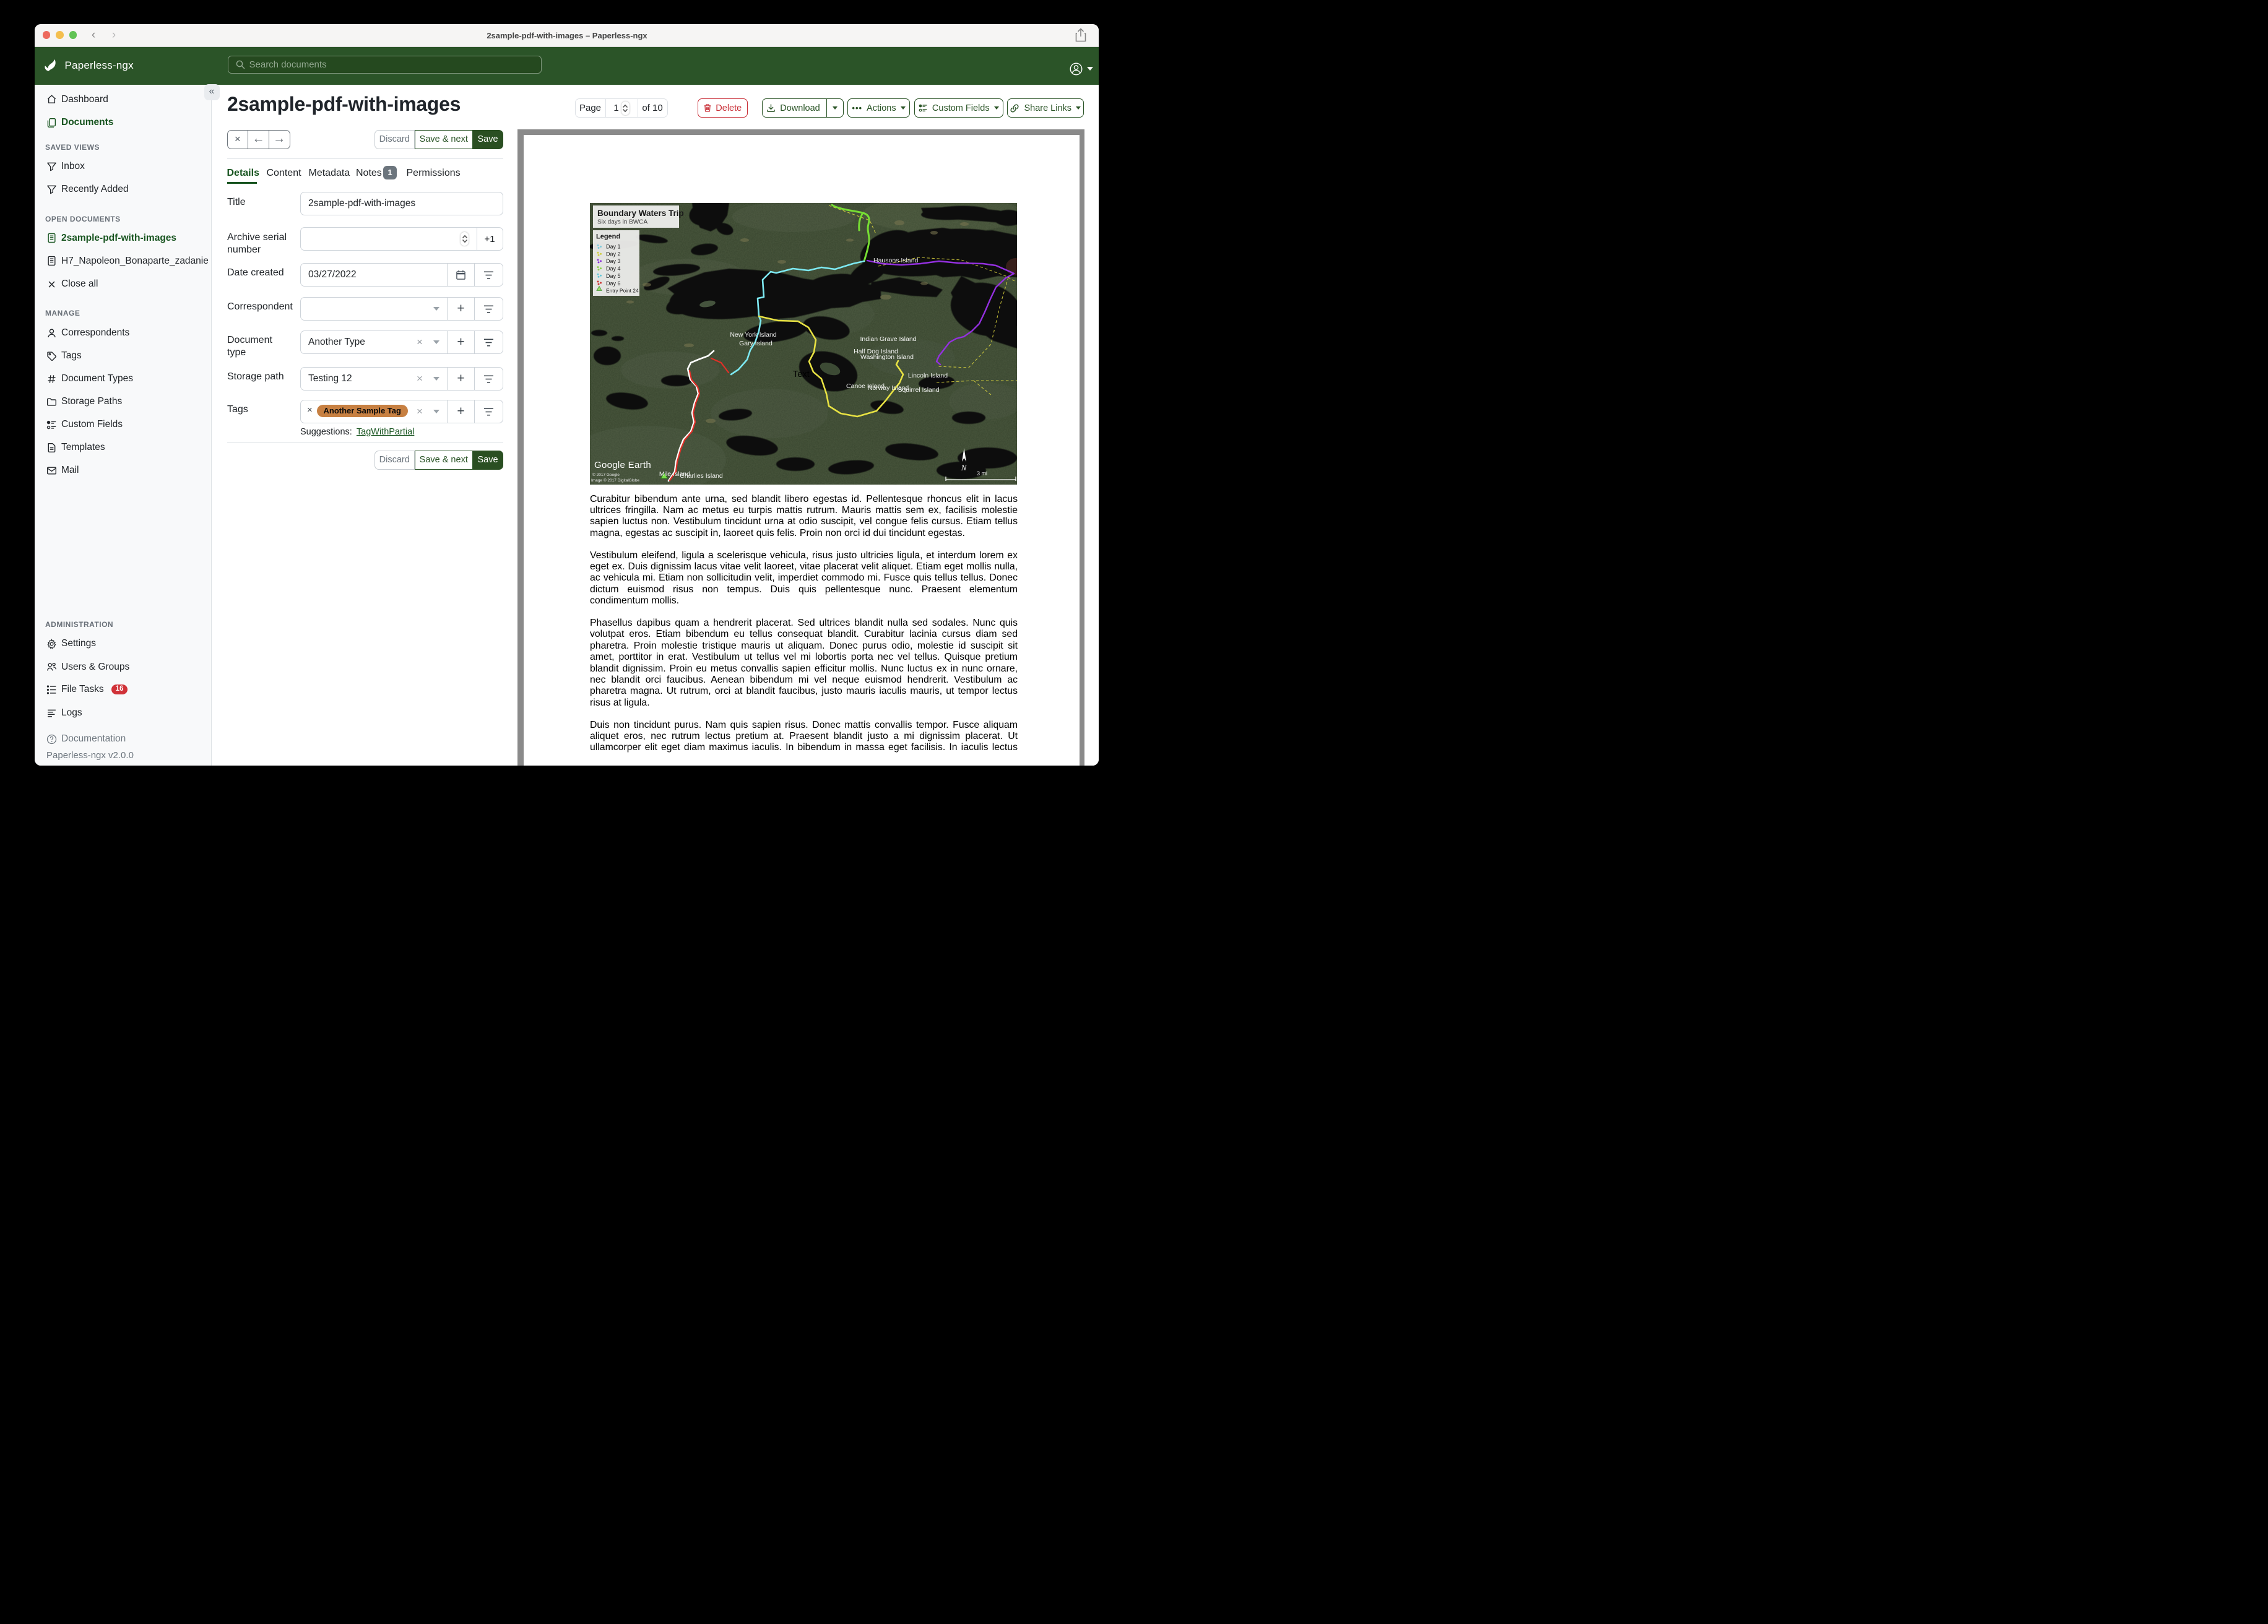 The image size is (2268, 1624). Describe the element at coordinates (613, 269) in the screenshot. I see `svg-text: Day 4` at that location.